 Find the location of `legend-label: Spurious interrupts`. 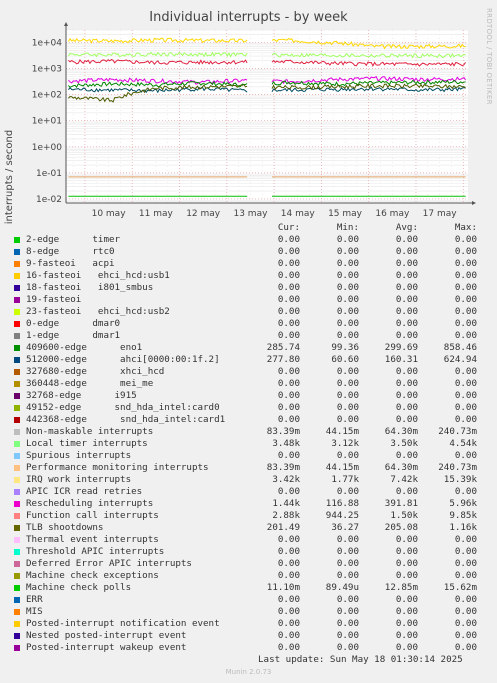

legend-label: Spurious interrupts is located at coordinates (79, 455).